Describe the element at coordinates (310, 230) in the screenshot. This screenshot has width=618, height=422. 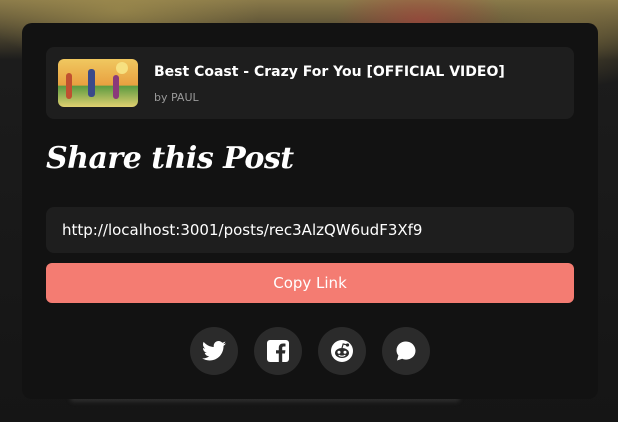
I see `share-link-field` at that location.